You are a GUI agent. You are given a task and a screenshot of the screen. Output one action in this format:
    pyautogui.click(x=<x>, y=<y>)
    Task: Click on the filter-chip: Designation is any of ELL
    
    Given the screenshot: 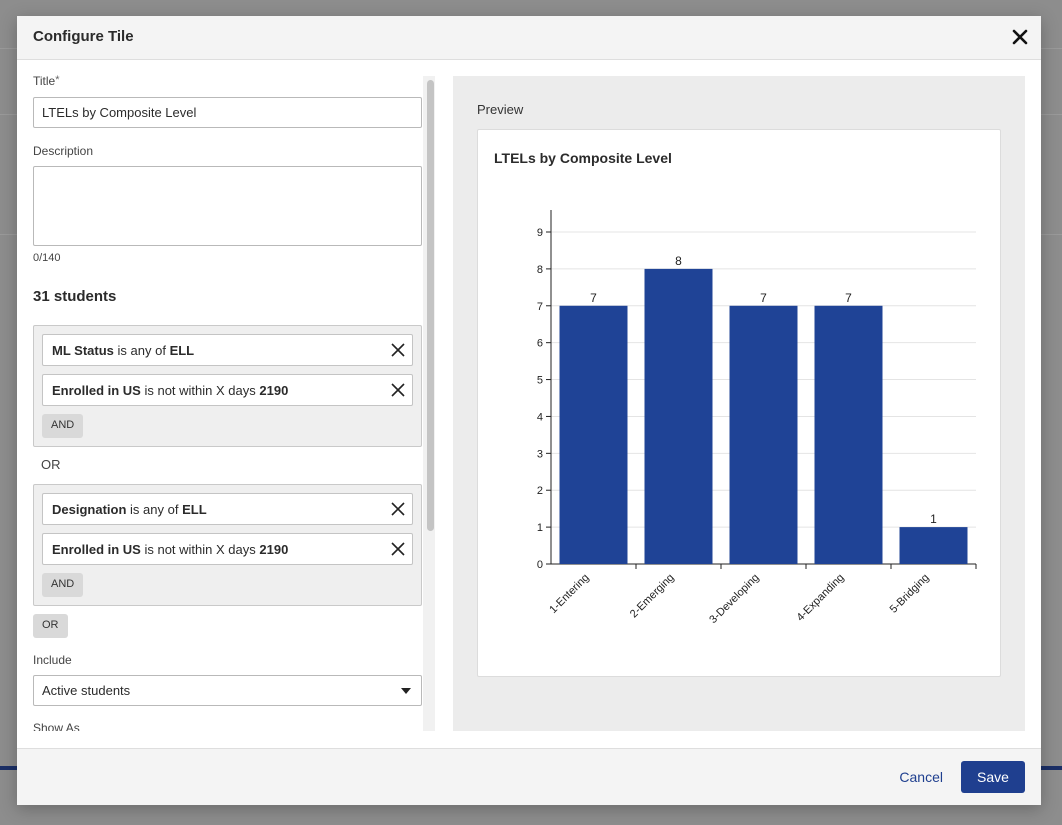 What is the action you would take?
    pyautogui.click(x=227, y=509)
    